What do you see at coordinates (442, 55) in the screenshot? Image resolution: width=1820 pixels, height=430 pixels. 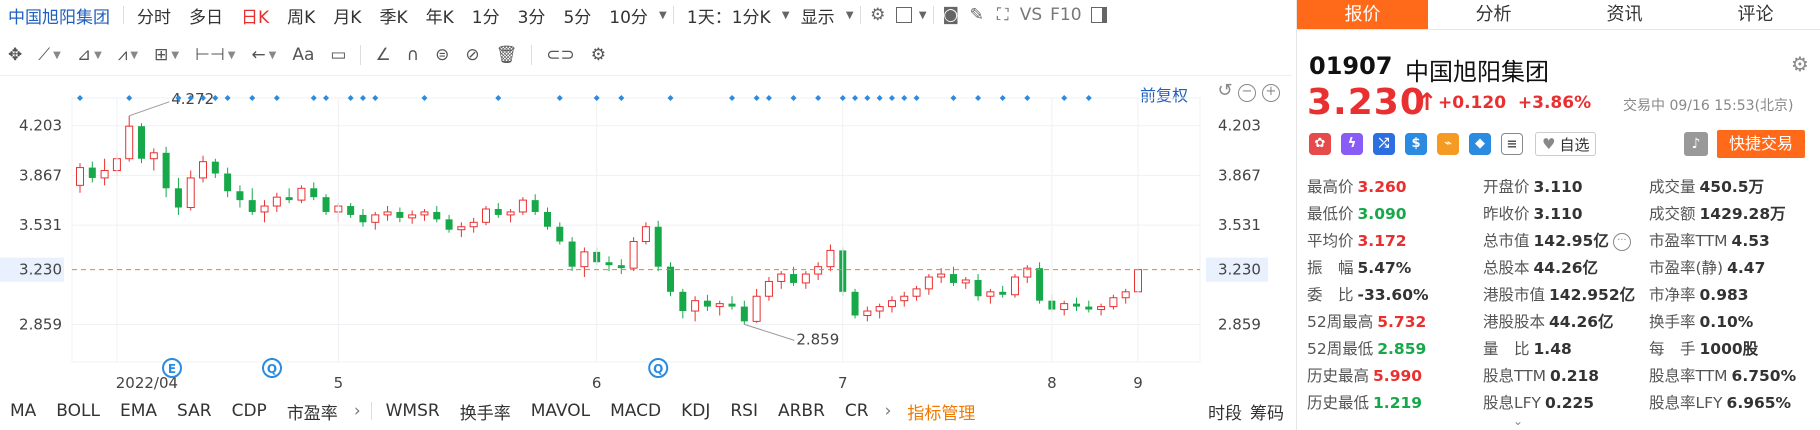 I see `lock-icon: ⊜` at bounding box center [442, 55].